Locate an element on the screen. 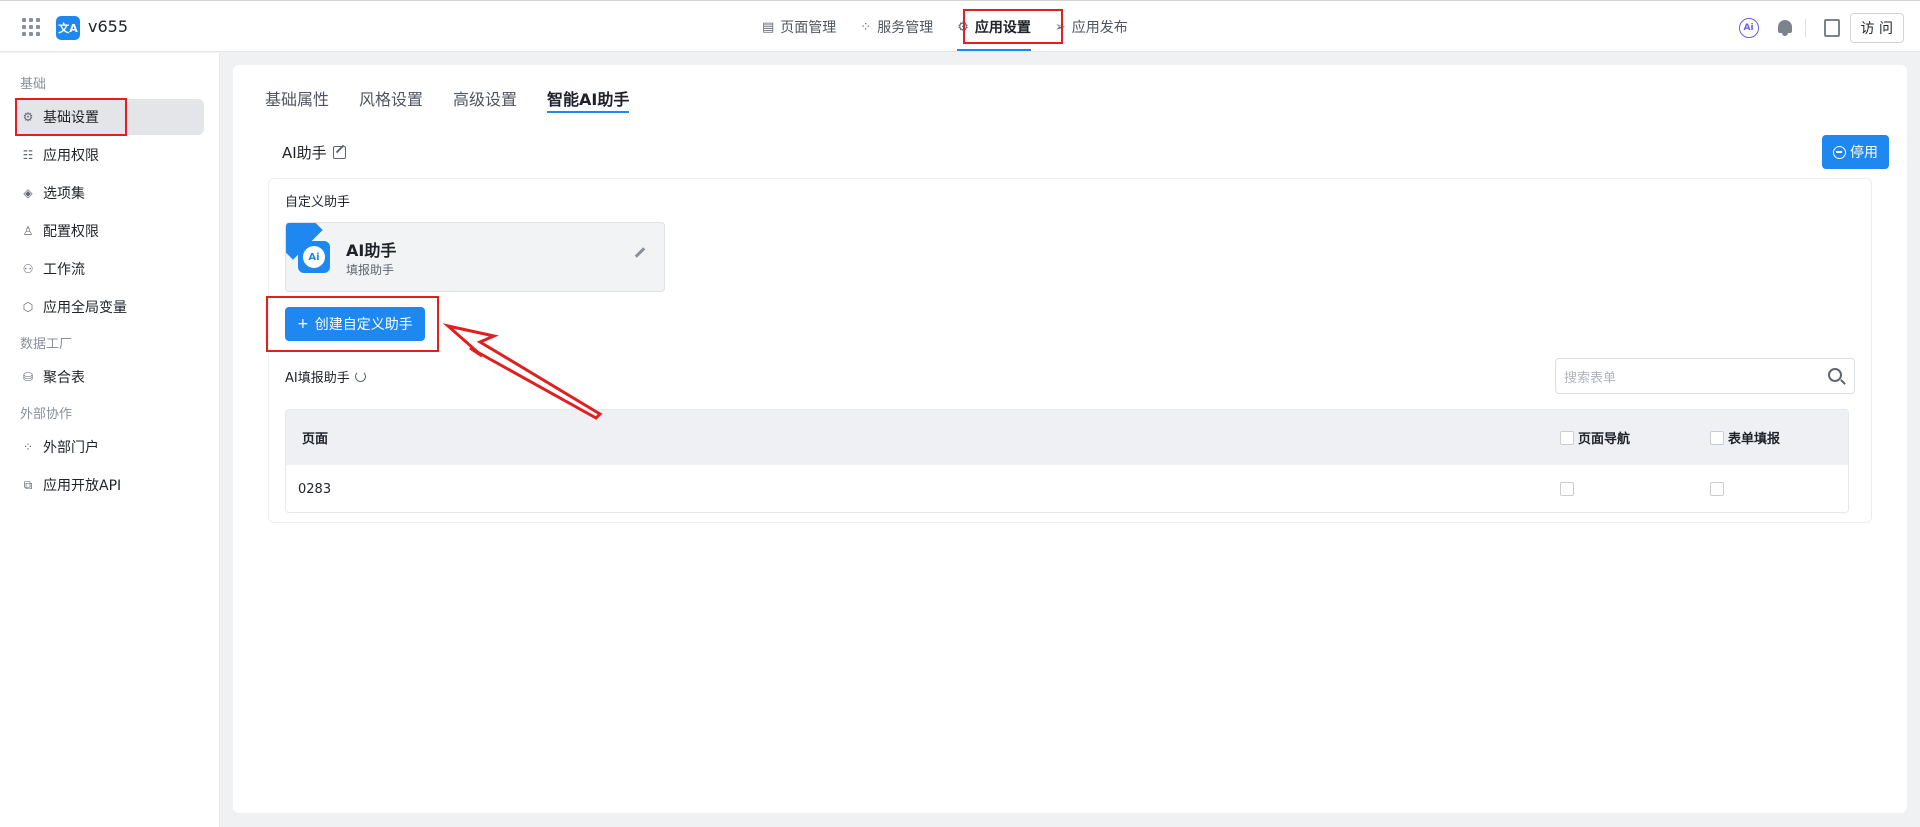 Image resolution: width=1920 pixels, height=827 pixels. section-title-text: AI助手 is located at coordinates (304, 153).